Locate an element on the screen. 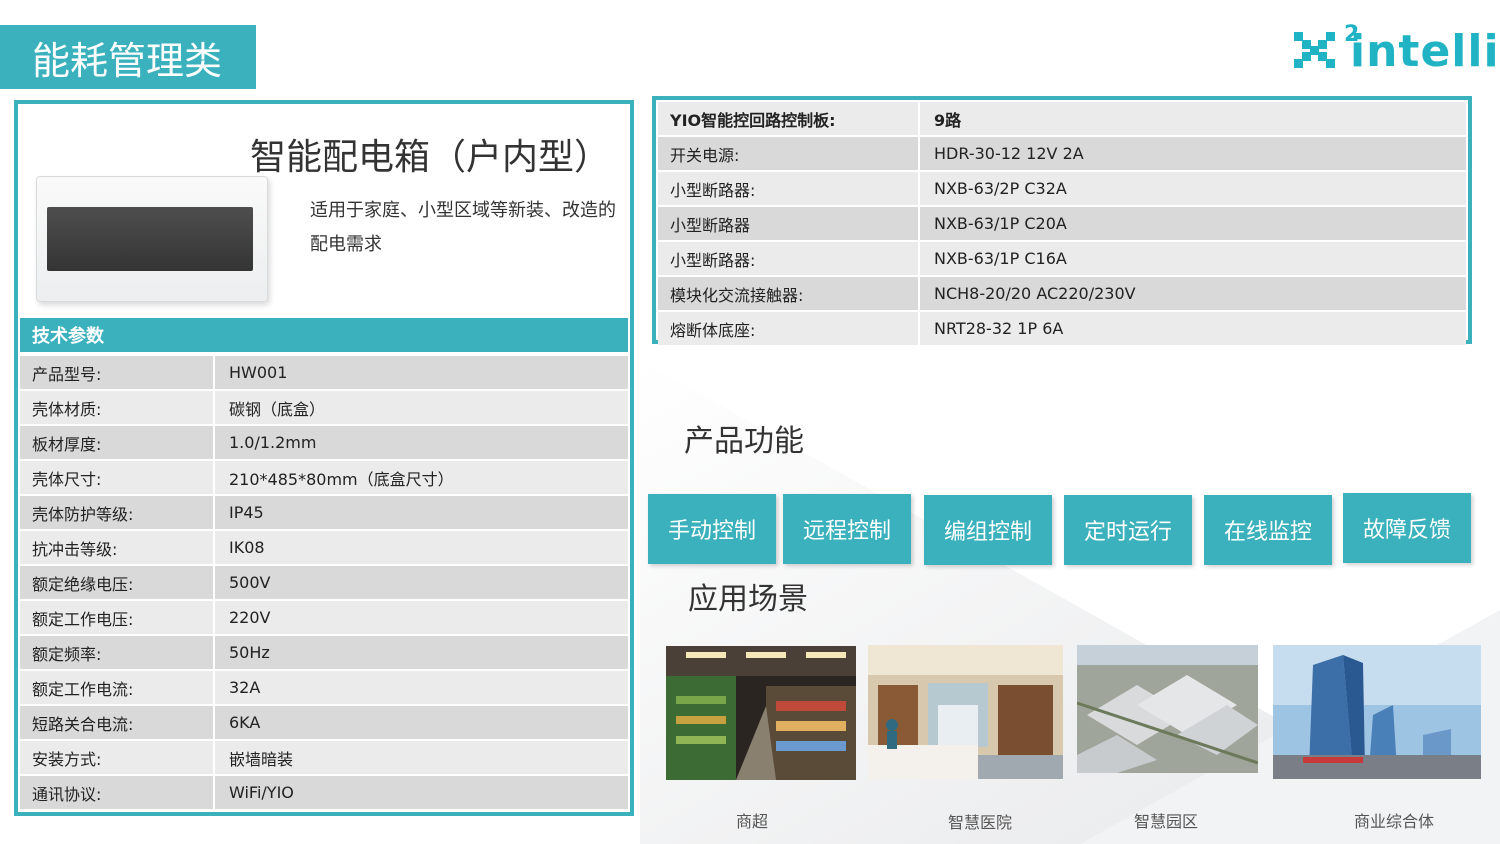 The height and width of the screenshot is (844, 1500). spec-value: 220V is located at coordinates (421, 618).